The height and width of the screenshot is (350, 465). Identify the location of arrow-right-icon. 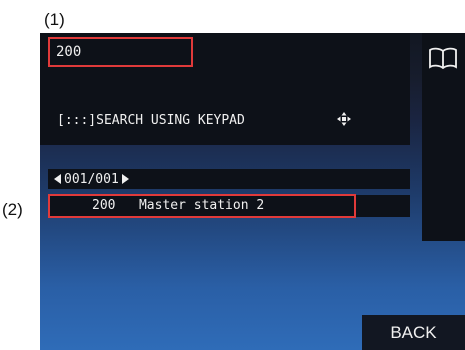
(125, 179).